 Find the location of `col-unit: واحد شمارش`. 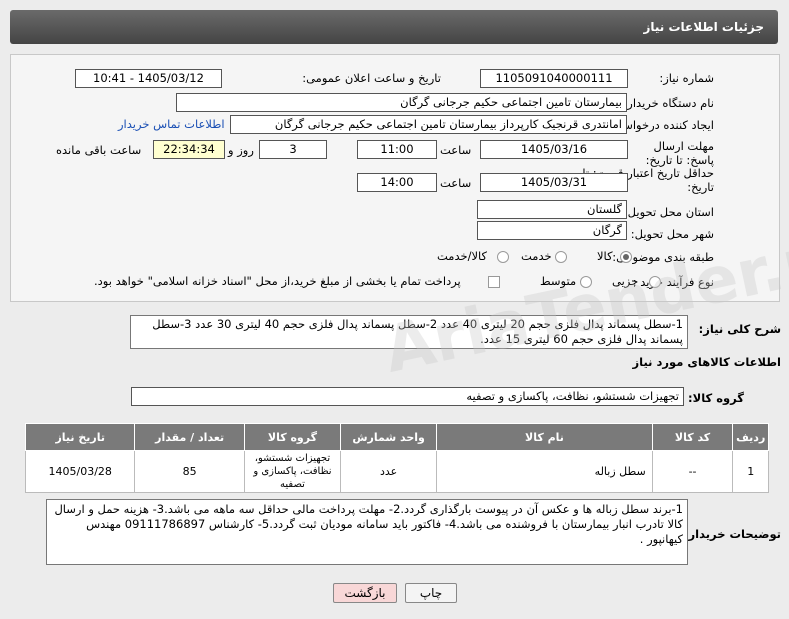

col-unit: واحد شمارش is located at coordinates (389, 437).